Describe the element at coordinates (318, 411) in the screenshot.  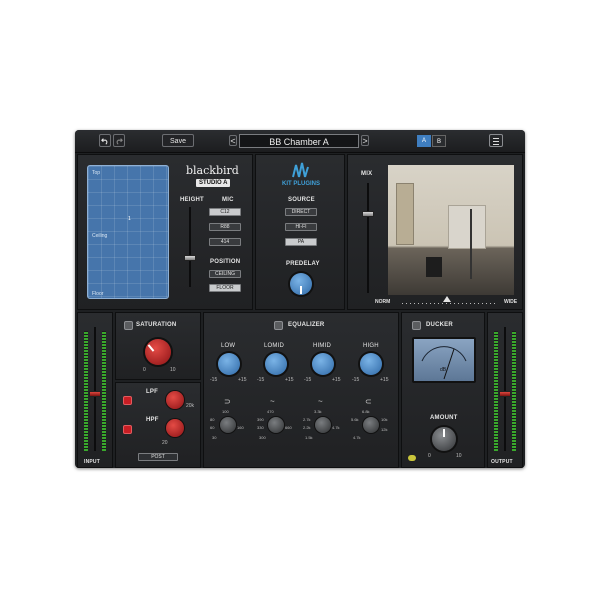
I see `eq-himid-freq-1: 3.3k` at that location.